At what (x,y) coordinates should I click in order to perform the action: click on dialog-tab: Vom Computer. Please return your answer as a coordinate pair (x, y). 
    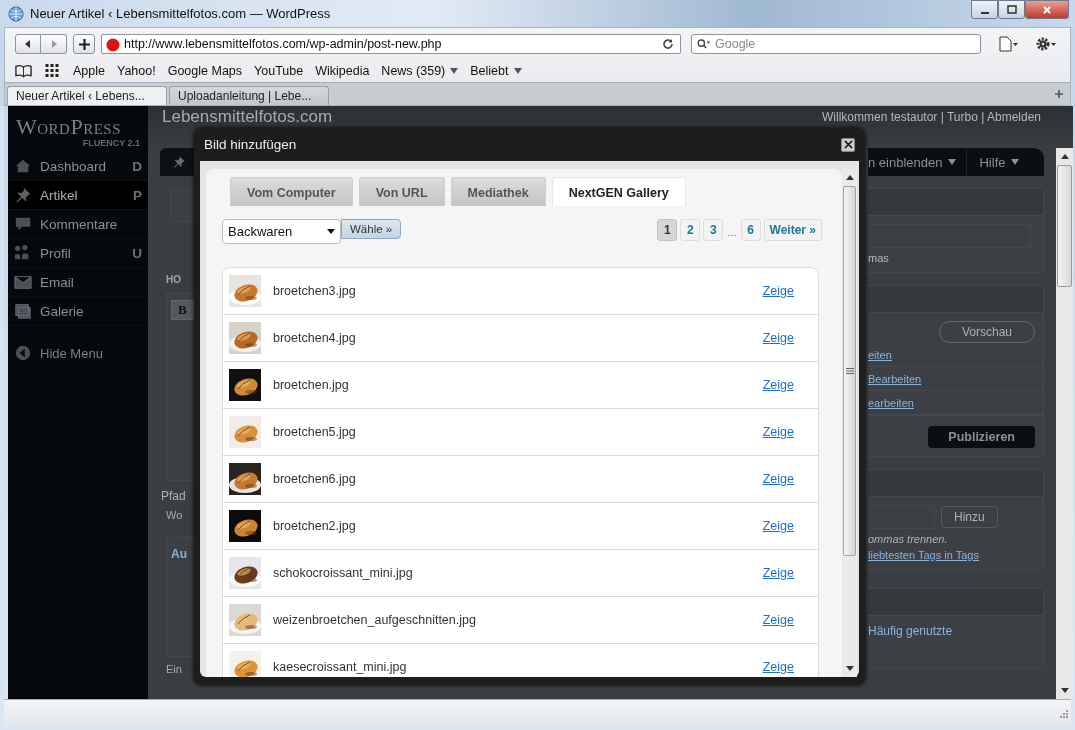
    Looking at the image, I should click on (291, 191).